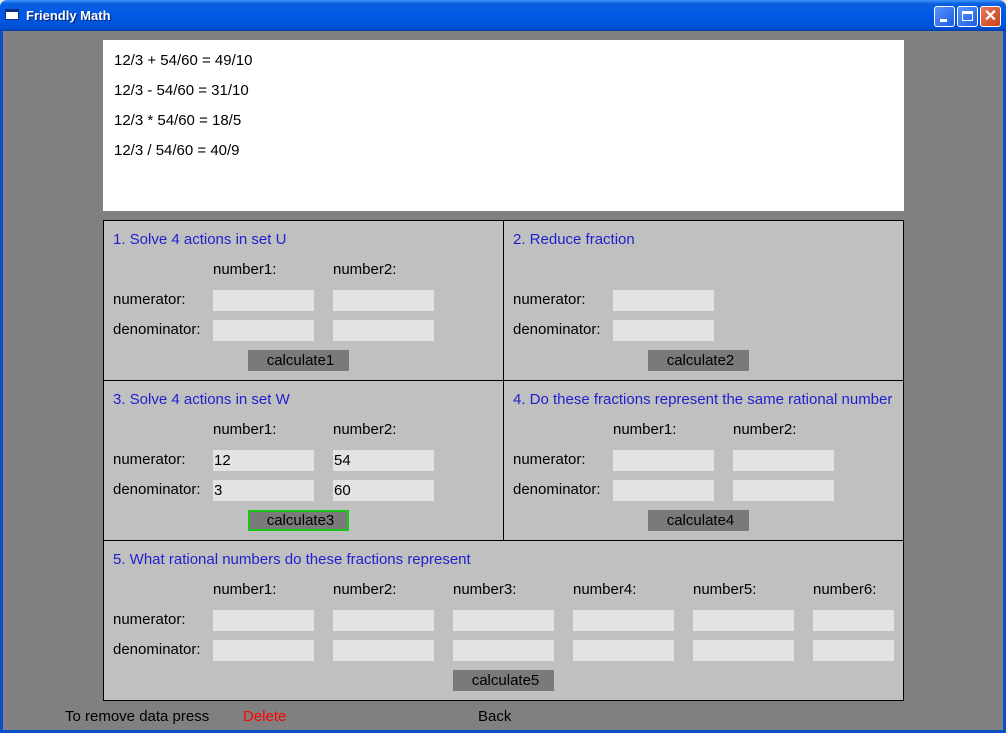 Image resolution: width=1006 pixels, height=733 pixels. I want to click on number6-label: number6:, so click(845, 589).